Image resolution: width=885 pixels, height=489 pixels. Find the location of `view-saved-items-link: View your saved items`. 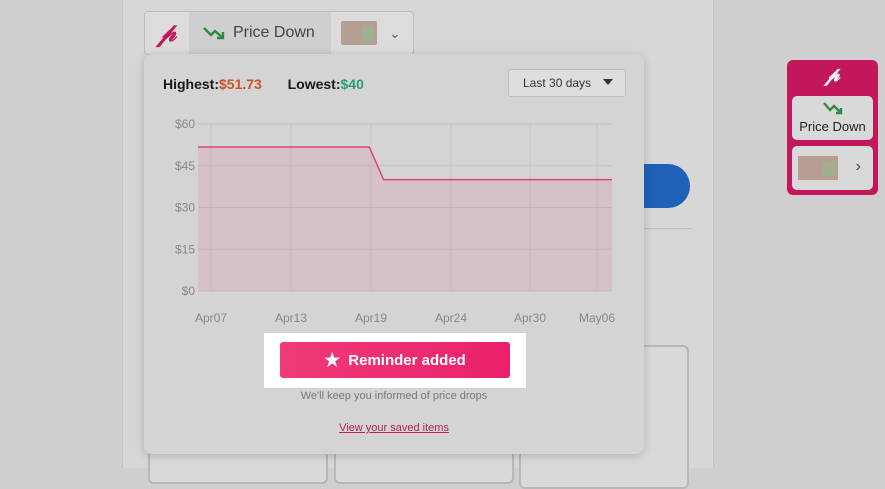

view-saved-items-link: View your saved items is located at coordinates (394, 428).